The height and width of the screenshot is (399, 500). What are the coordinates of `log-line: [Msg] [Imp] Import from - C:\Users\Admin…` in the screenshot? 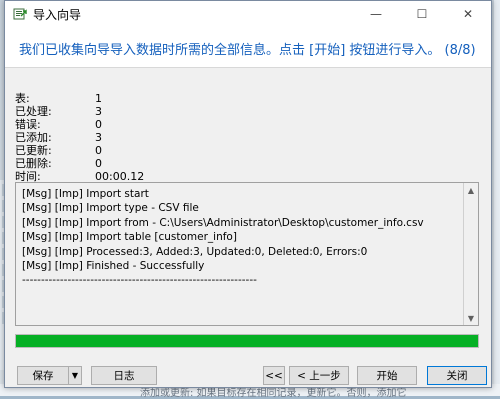 It's located at (223, 222).